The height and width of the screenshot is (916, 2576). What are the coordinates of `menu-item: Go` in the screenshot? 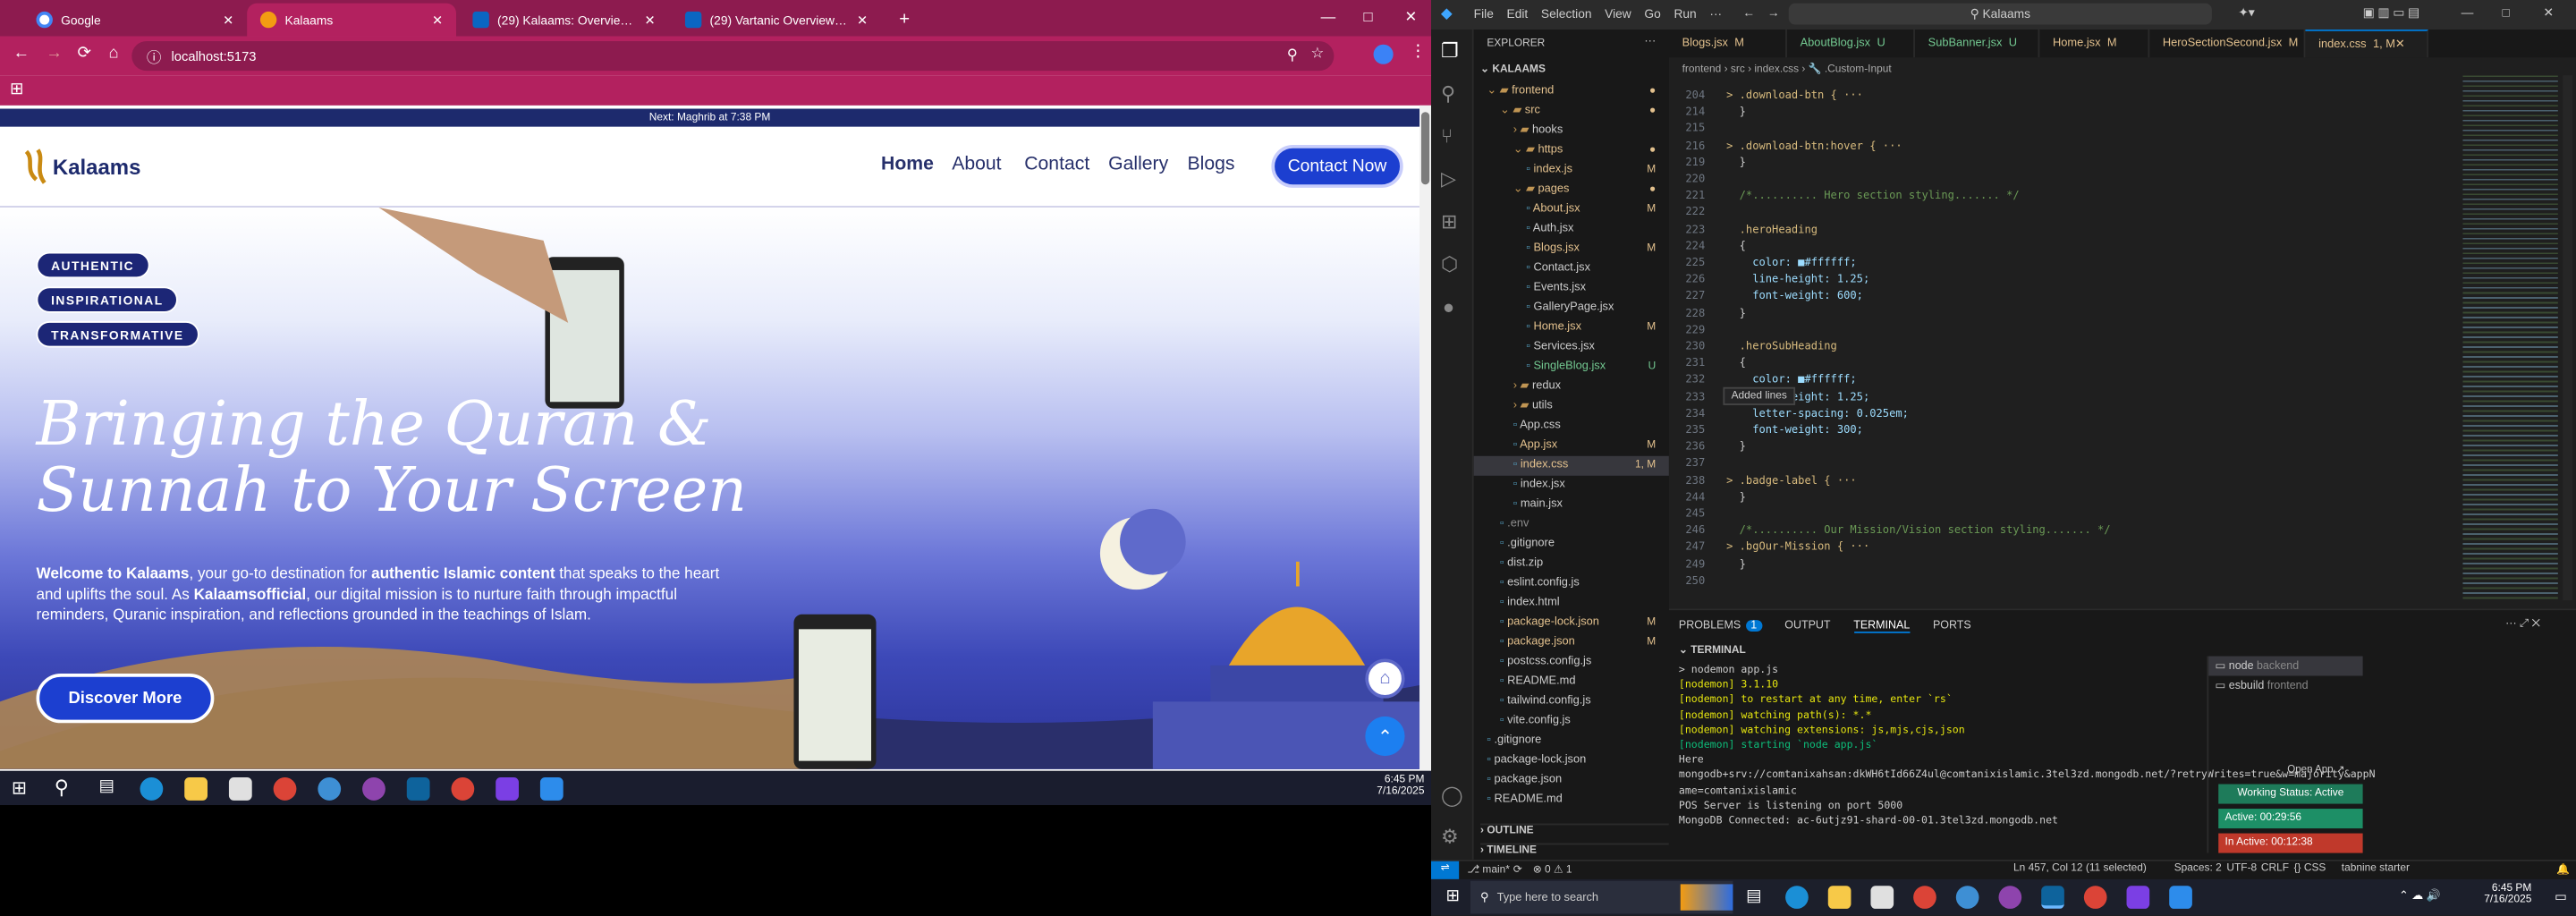 It's located at (1652, 13).